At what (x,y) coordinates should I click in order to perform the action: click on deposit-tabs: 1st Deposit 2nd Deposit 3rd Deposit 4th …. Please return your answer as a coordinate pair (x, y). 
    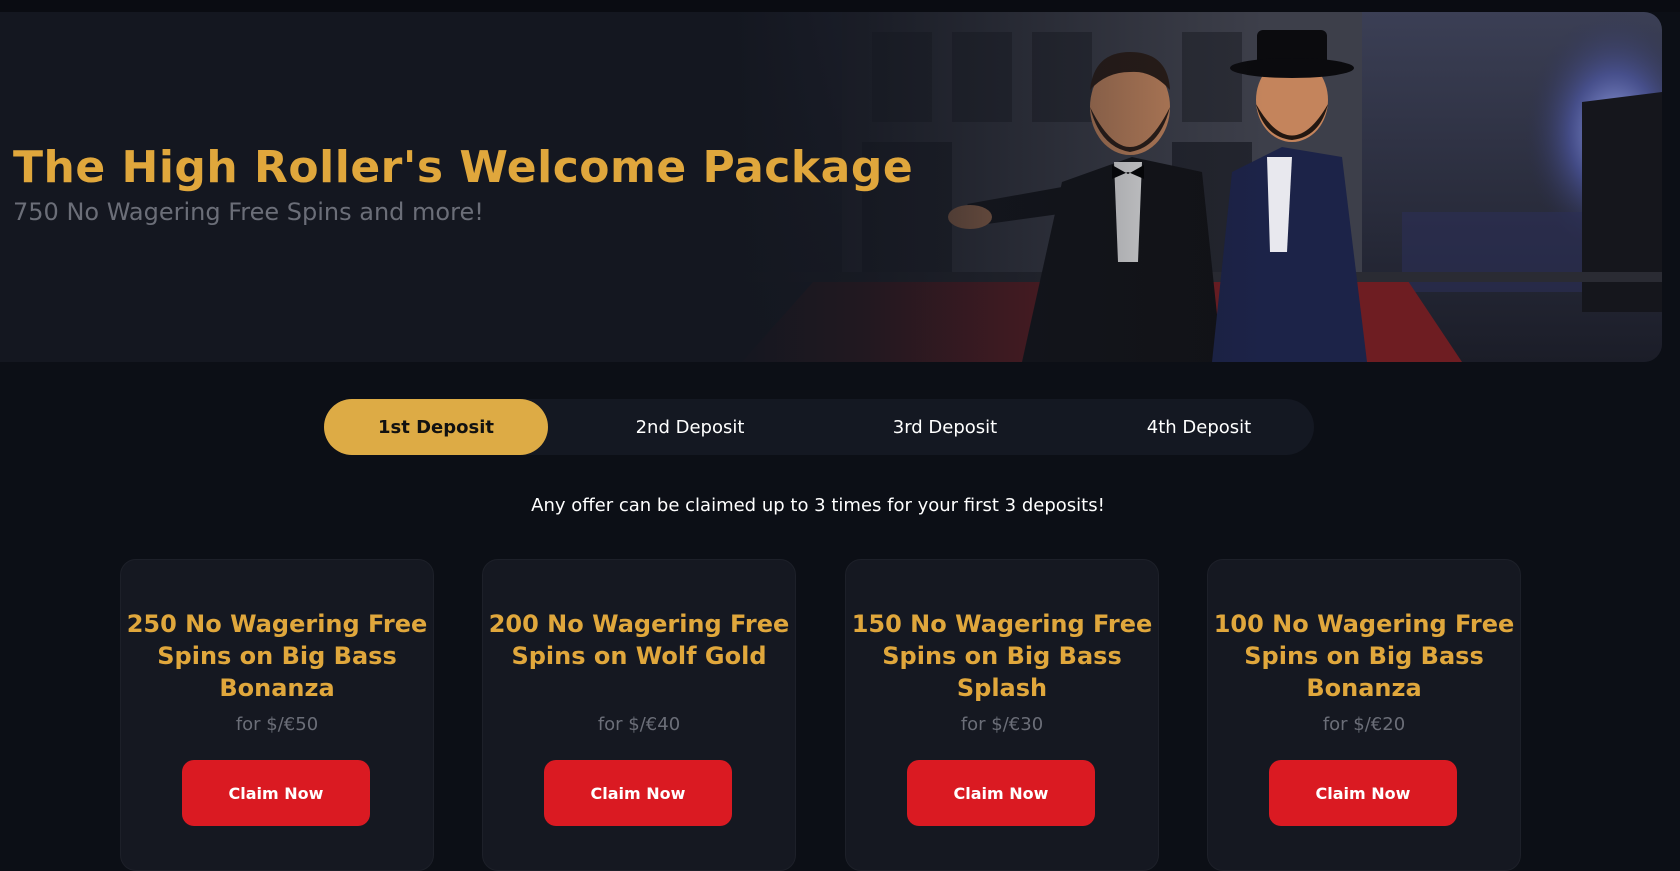
    Looking at the image, I should click on (819, 427).